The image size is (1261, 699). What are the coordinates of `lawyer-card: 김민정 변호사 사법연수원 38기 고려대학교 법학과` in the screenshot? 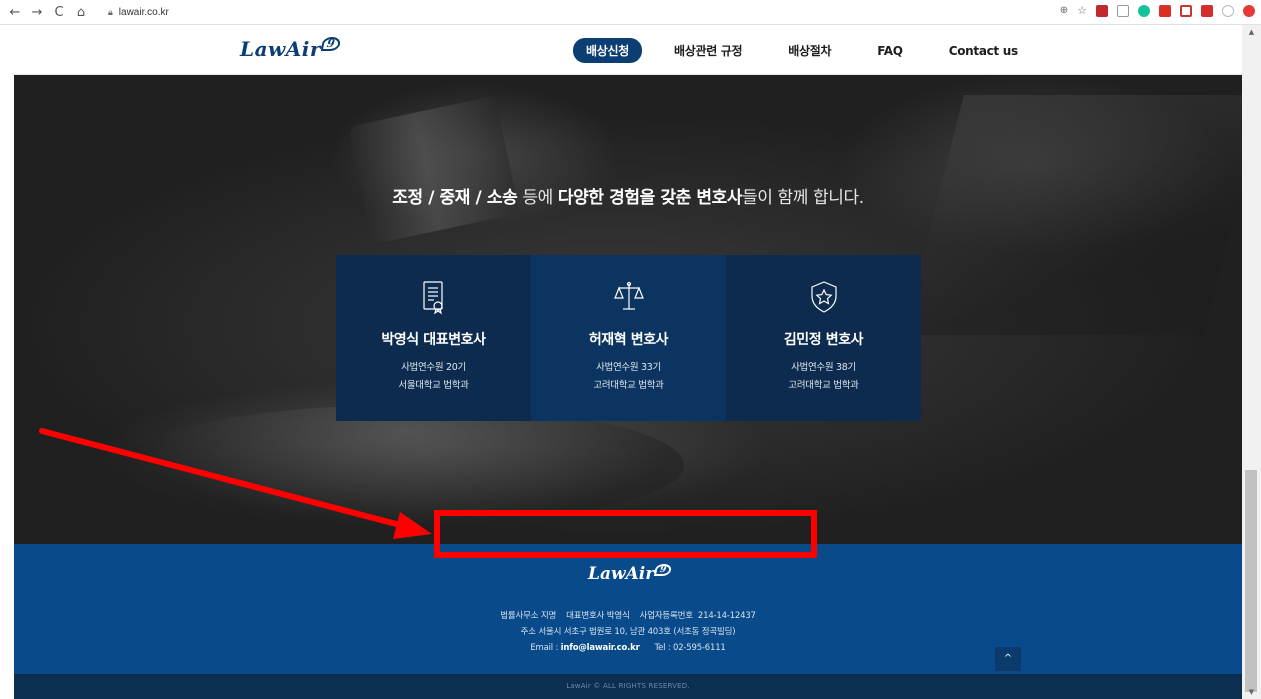 It's located at (823, 338).